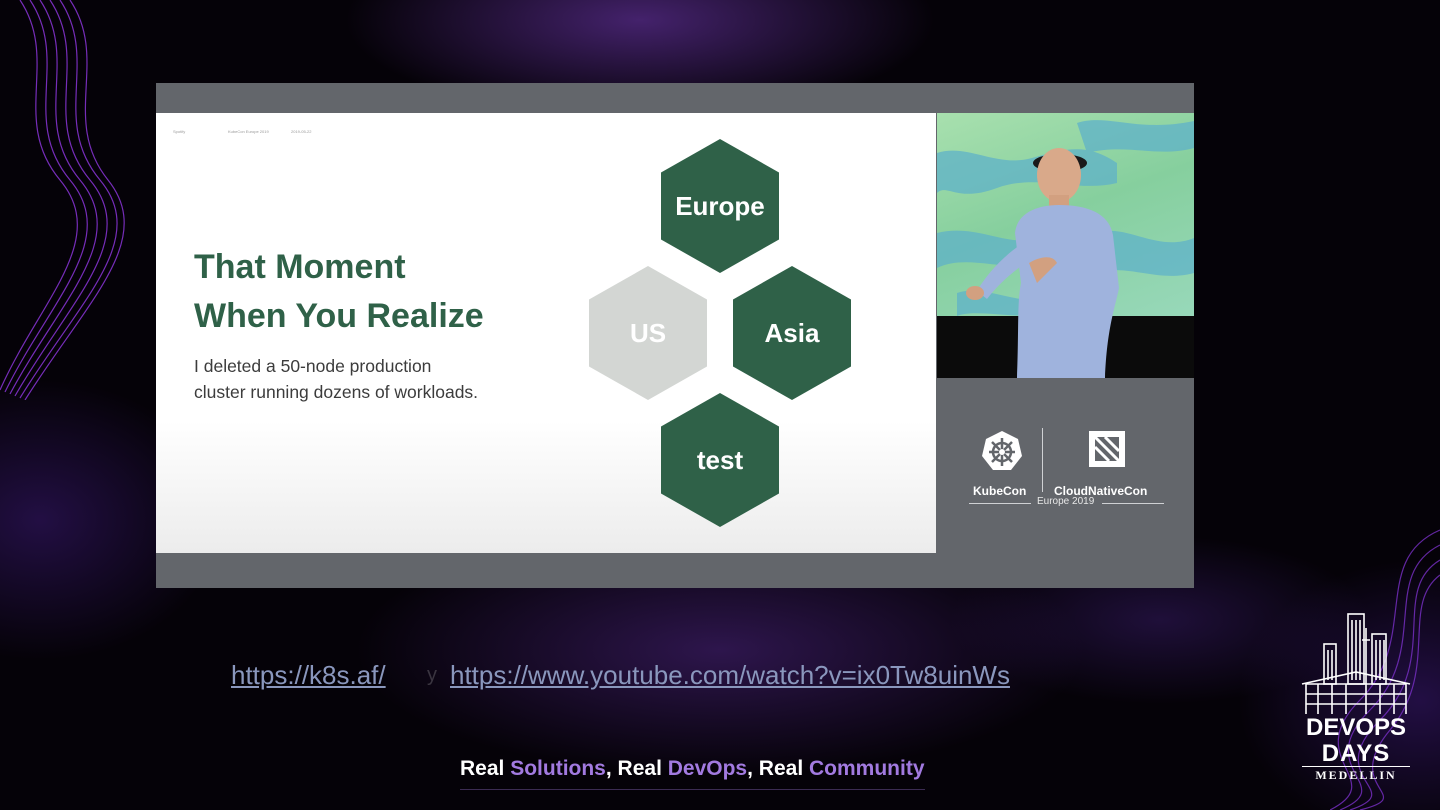 This screenshot has height=810, width=1440. I want to click on k8s-af-link: https://k8s.af/, so click(308, 675).